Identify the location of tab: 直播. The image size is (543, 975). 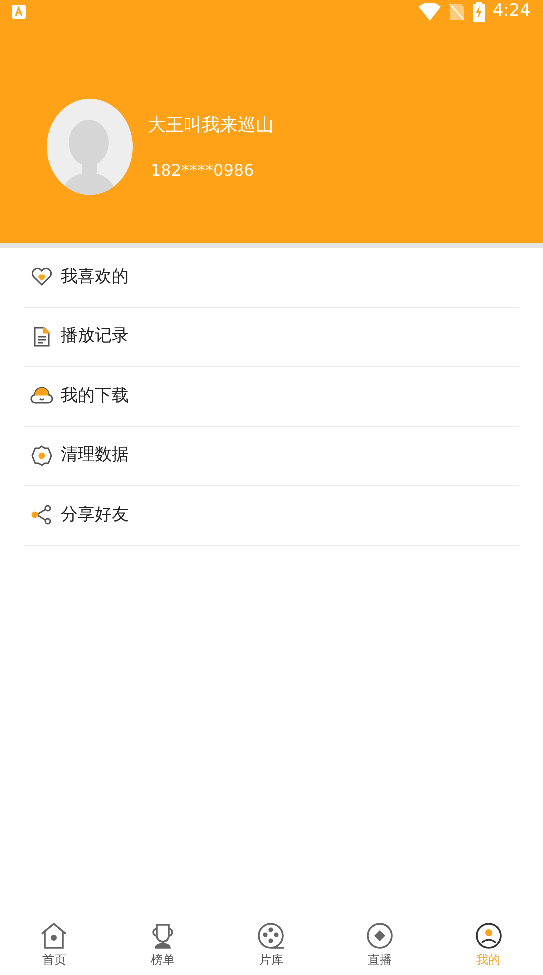
(380, 945).